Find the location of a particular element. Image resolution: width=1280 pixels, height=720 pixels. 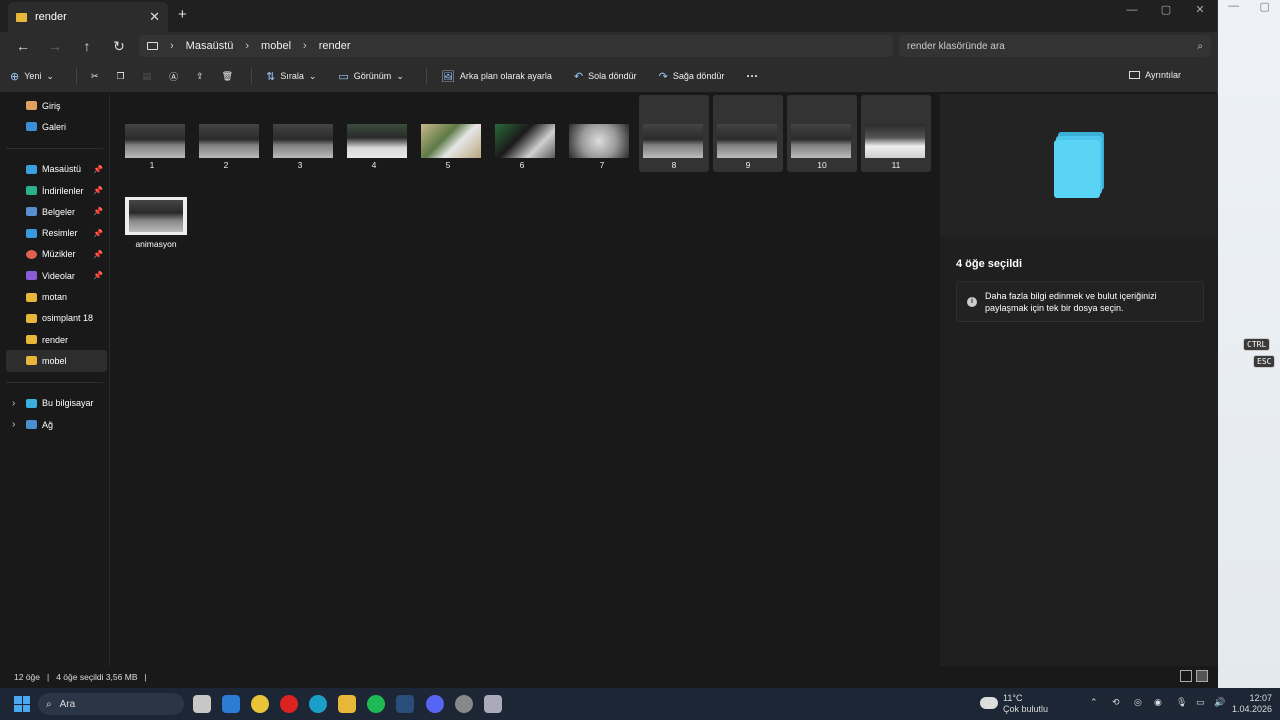

tray-icon: ◎ is located at coordinates (1138, 702).